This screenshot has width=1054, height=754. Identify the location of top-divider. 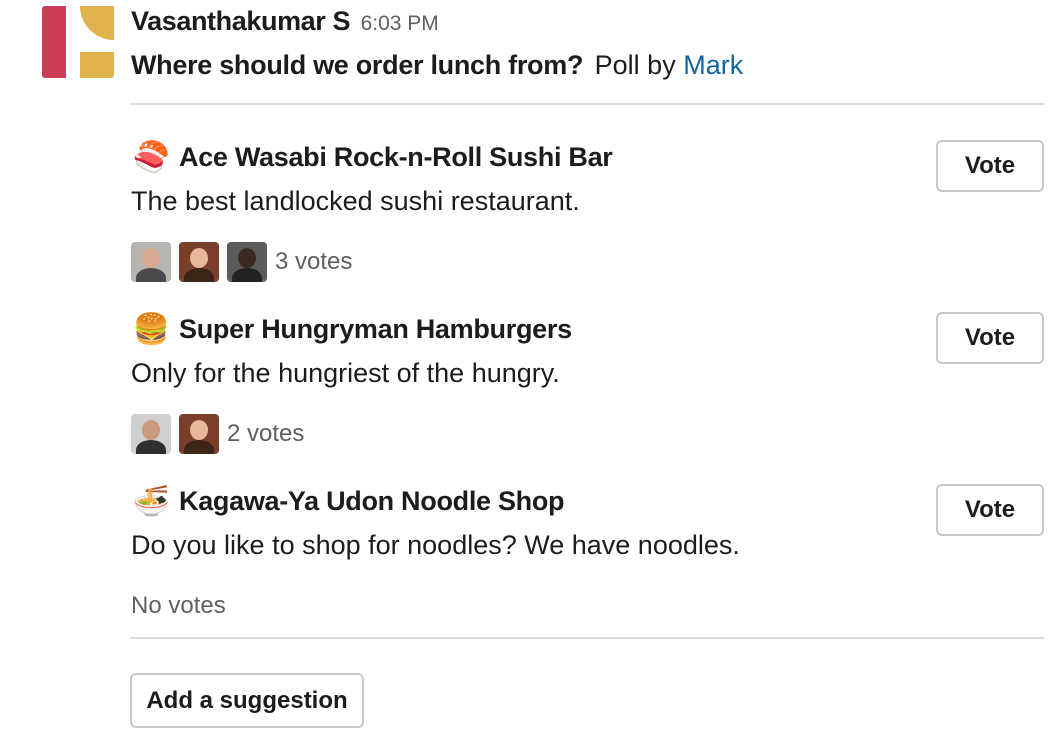
(587, 104).